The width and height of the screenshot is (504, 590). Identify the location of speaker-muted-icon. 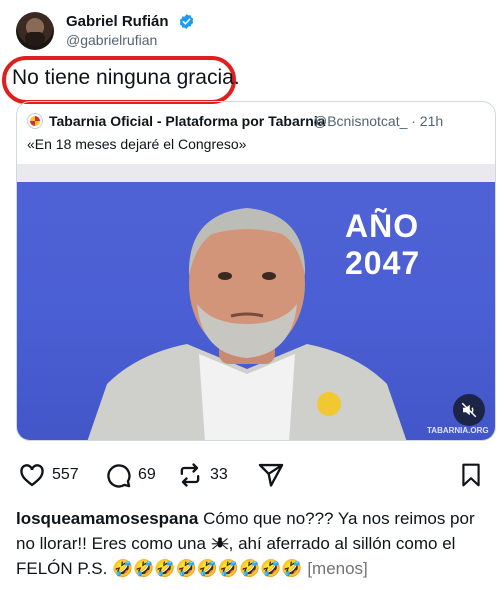
(469, 410).